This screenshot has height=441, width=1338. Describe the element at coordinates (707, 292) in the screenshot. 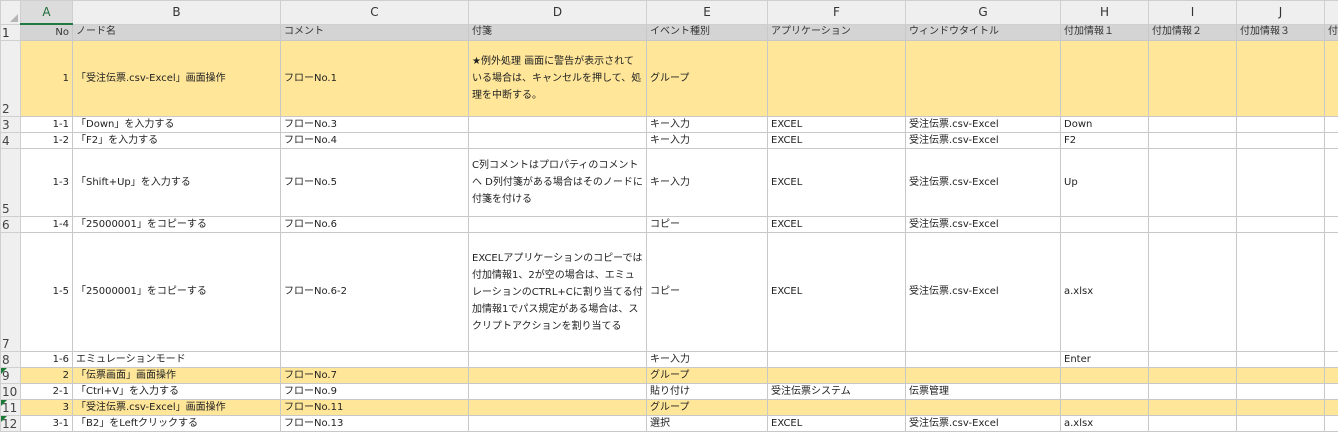

I see `cell-event-type: コピー` at that location.